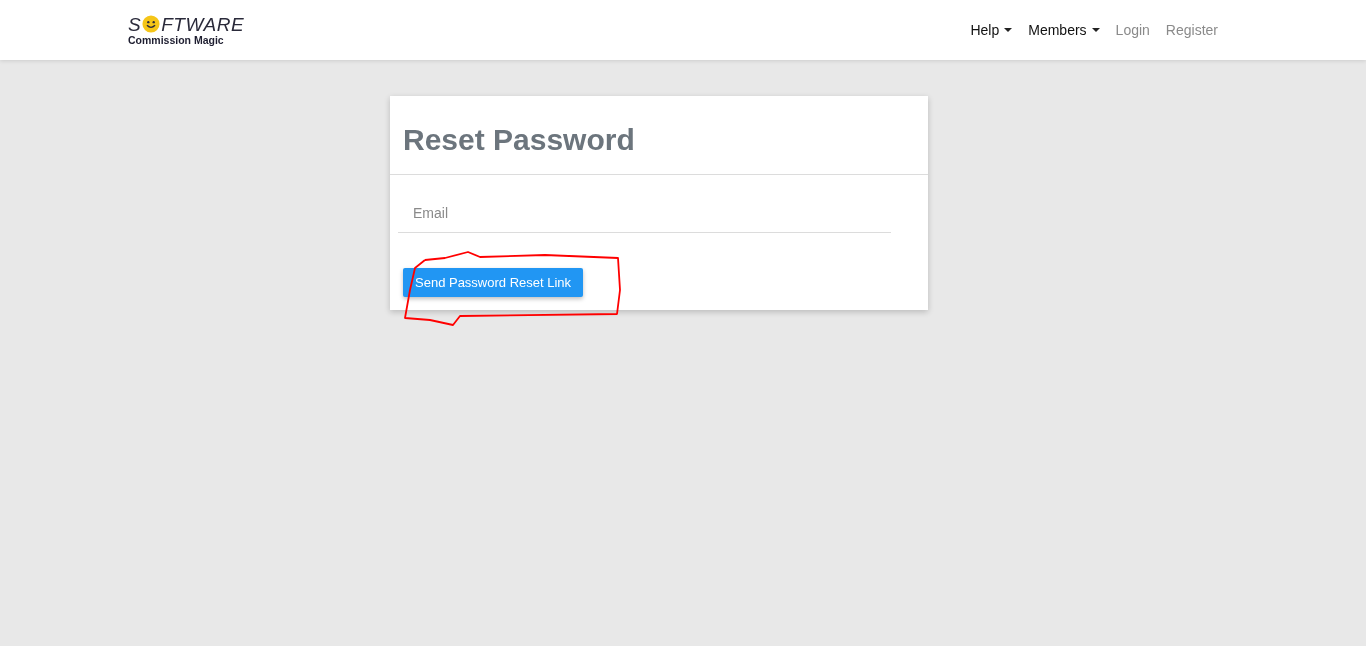 This screenshot has height=646, width=1366. What do you see at coordinates (1132, 30) in the screenshot?
I see `nav-link: Login` at bounding box center [1132, 30].